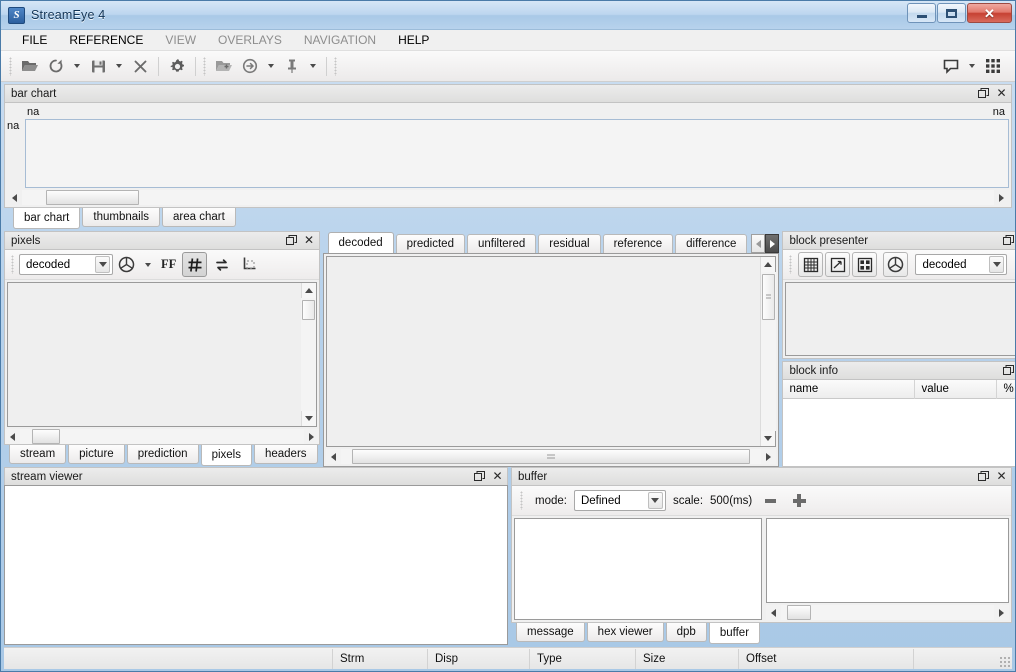  Describe the element at coordinates (1009, 240) in the screenshot. I see `block-presenter-float-button` at that location.